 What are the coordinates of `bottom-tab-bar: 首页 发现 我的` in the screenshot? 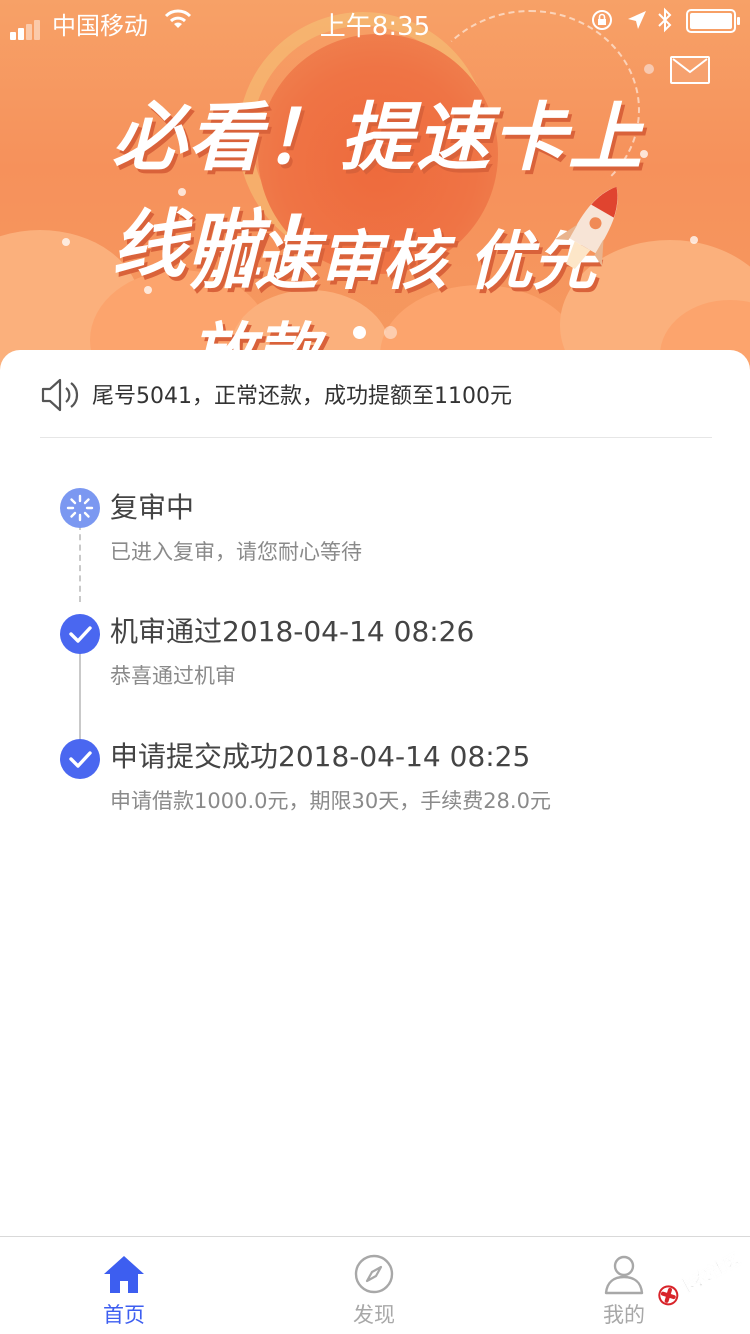 It's located at (375, 1285).